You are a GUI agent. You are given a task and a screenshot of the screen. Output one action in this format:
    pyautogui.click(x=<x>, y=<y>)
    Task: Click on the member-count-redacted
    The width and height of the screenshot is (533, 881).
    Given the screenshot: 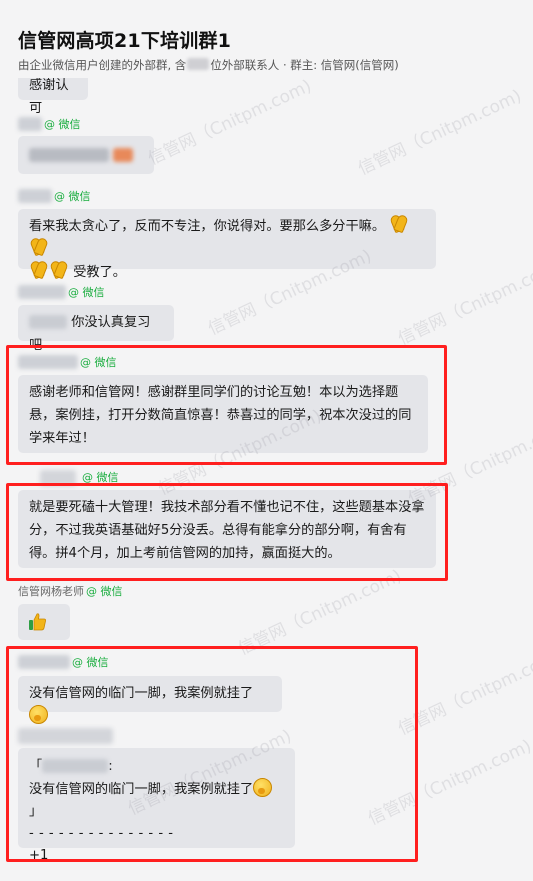 What is the action you would take?
    pyautogui.click(x=198, y=64)
    